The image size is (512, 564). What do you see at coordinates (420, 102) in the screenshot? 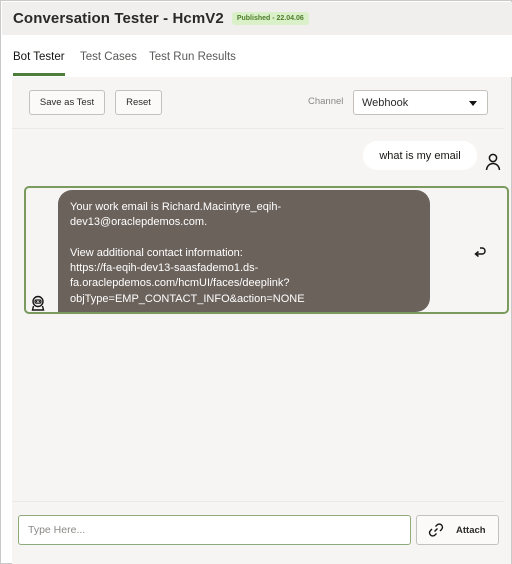
I see `channel-select: Webhook` at bounding box center [420, 102].